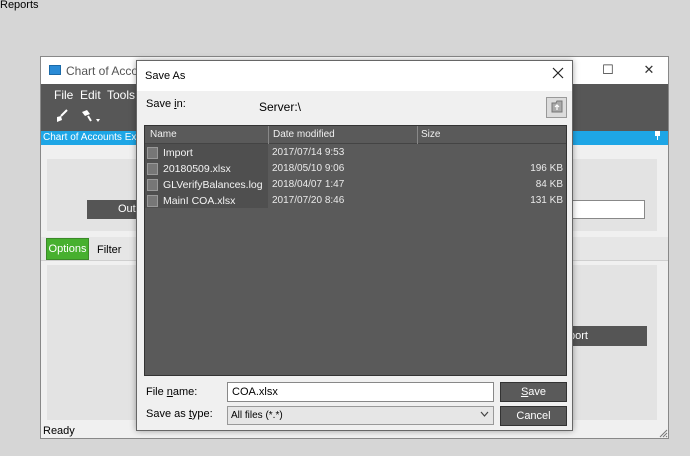 Image resolution: width=690 pixels, height=456 pixels. I want to click on file-name: MainI COA.xlsx, so click(199, 201).